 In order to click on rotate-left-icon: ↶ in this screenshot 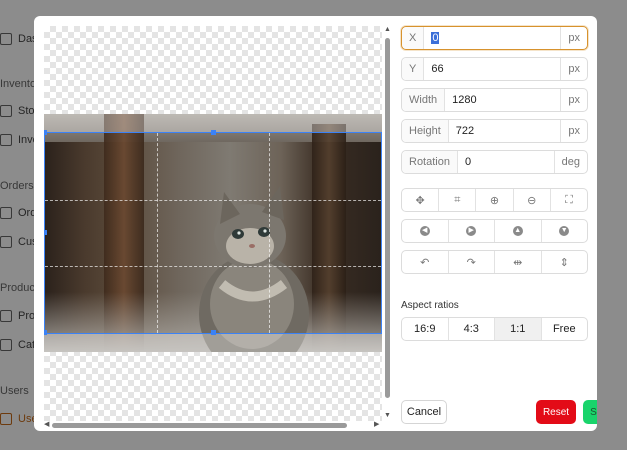, I will do `click(425, 262)`.